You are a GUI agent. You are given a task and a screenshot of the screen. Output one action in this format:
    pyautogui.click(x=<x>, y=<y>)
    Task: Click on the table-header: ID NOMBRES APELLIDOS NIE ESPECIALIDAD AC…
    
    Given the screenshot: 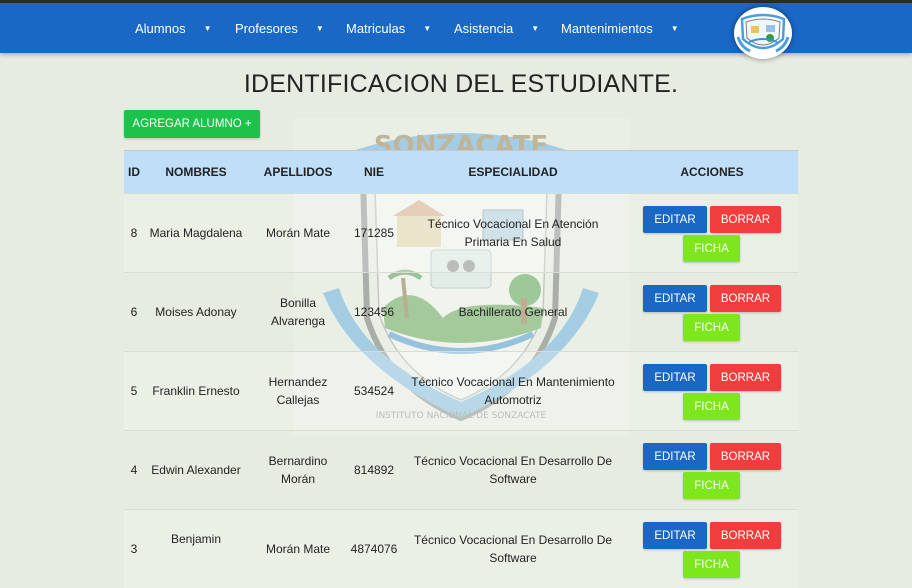 What is the action you would take?
    pyautogui.click(x=461, y=171)
    